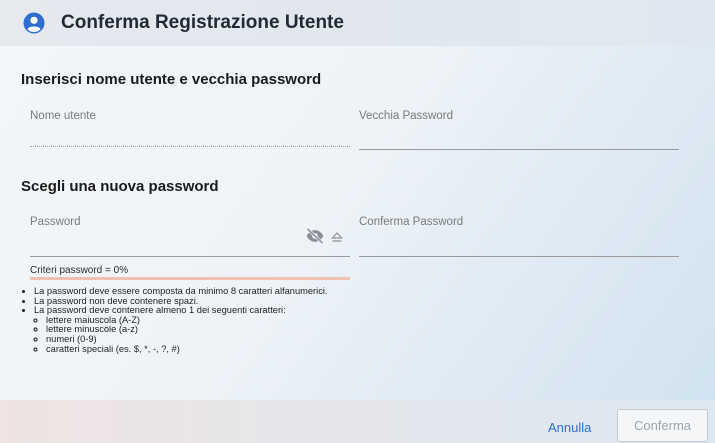 This screenshot has height=443, width=715. What do you see at coordinates (190, 146) in the screenshot?
I see `username-underline` at bounding box center [190, 146].